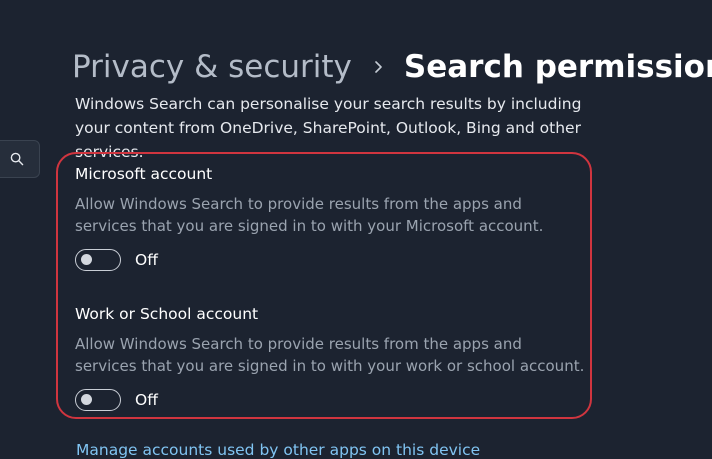 Image resolution: width=712 pixels, height=459 pixels. Describe the element at coordinates (17, 159) in the screenshot. I see `search-icon` at that location.